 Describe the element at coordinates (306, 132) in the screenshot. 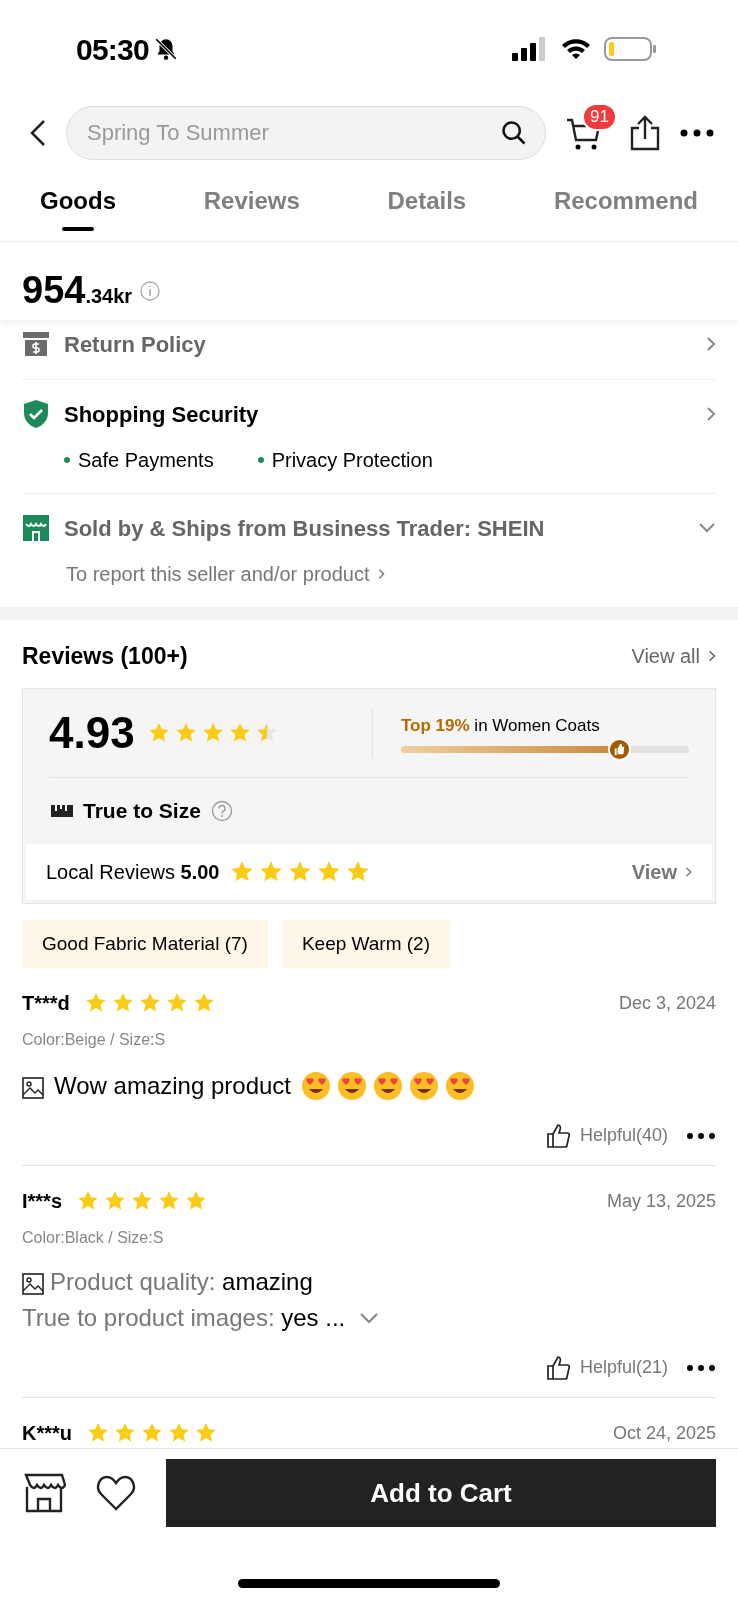

I see `search-field: Spring To Summer` at that location.